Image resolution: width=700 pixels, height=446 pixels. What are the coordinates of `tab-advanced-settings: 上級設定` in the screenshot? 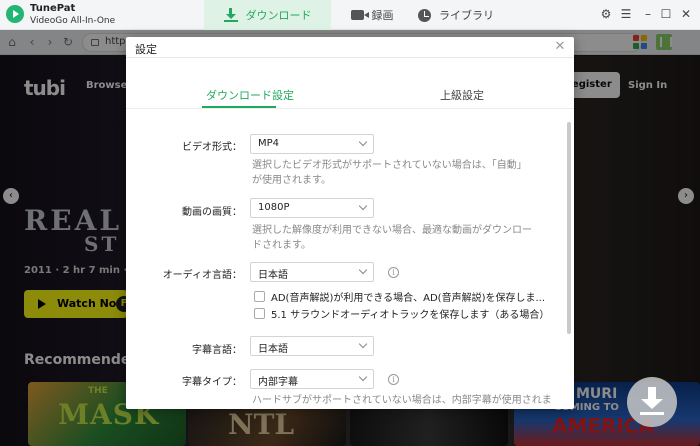 It's located at (462, 95).